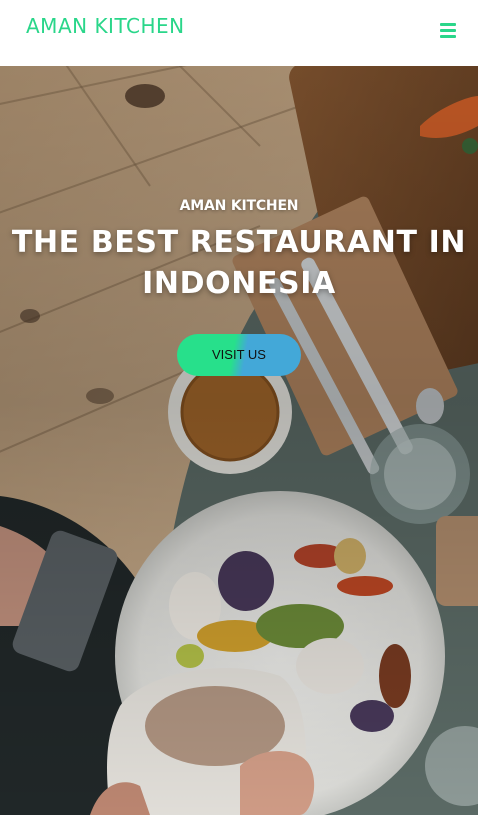 The image size is (478, 815). Describe the element at coordinates (449, 32) in the screenshot. I see `hamburger-menu-icon` at that location.